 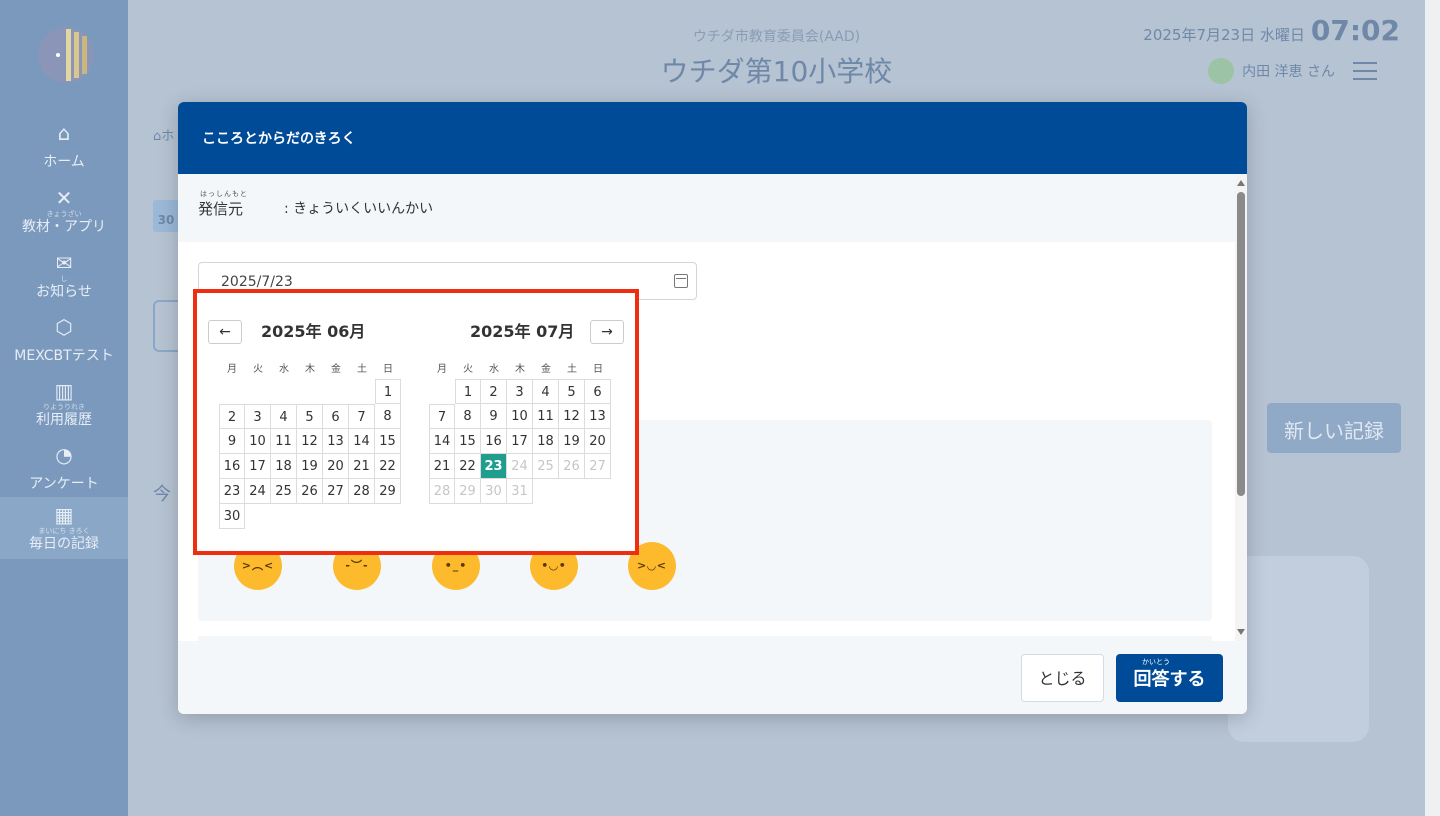 I want to click on scroll-up-icon, so click(x=1241, y=183).